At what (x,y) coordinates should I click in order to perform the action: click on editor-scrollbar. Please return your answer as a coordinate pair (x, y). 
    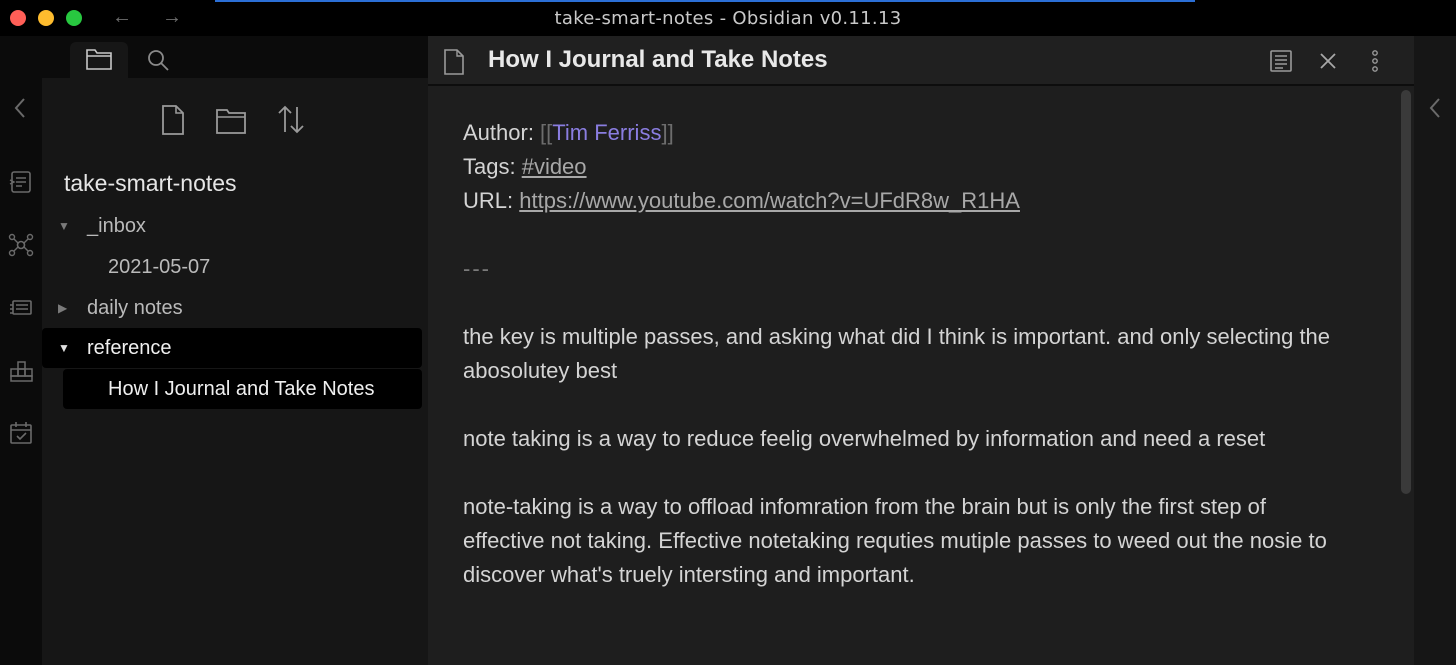
    Looking at the image, I should click on (1406, 375).